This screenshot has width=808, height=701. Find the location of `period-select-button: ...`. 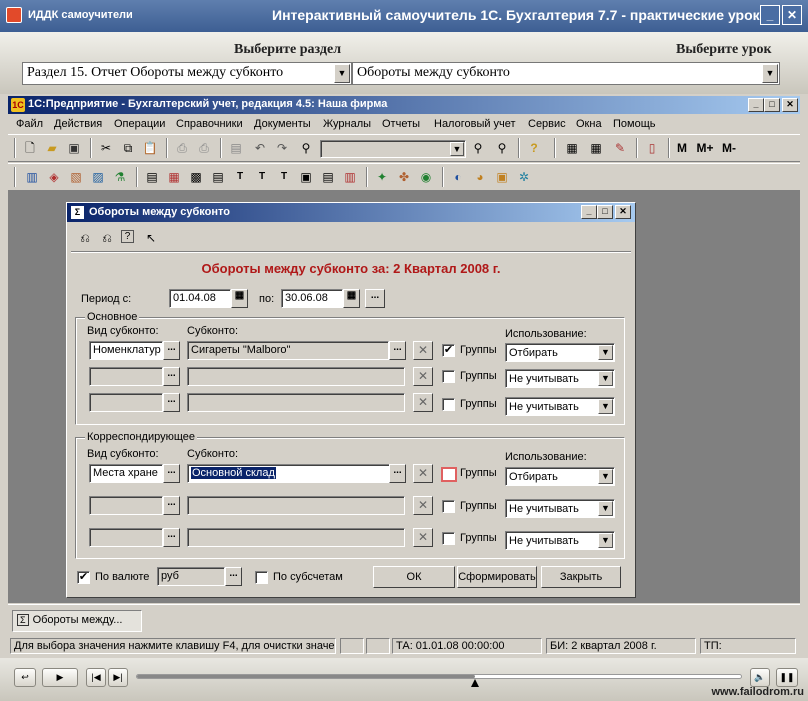

period-select-button: ... is located at coordinates (375, 298).